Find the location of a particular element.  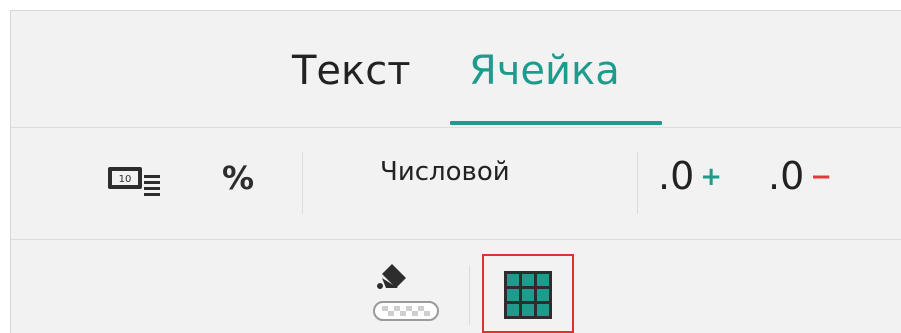

percent-format-button: % is located at coordinates (238, 178).